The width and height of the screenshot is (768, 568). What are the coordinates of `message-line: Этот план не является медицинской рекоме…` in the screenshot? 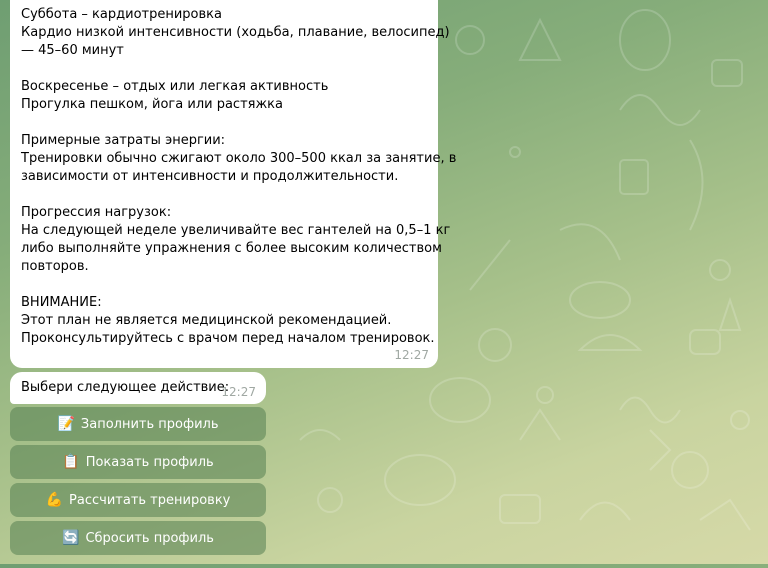 It's located at (206, 320).